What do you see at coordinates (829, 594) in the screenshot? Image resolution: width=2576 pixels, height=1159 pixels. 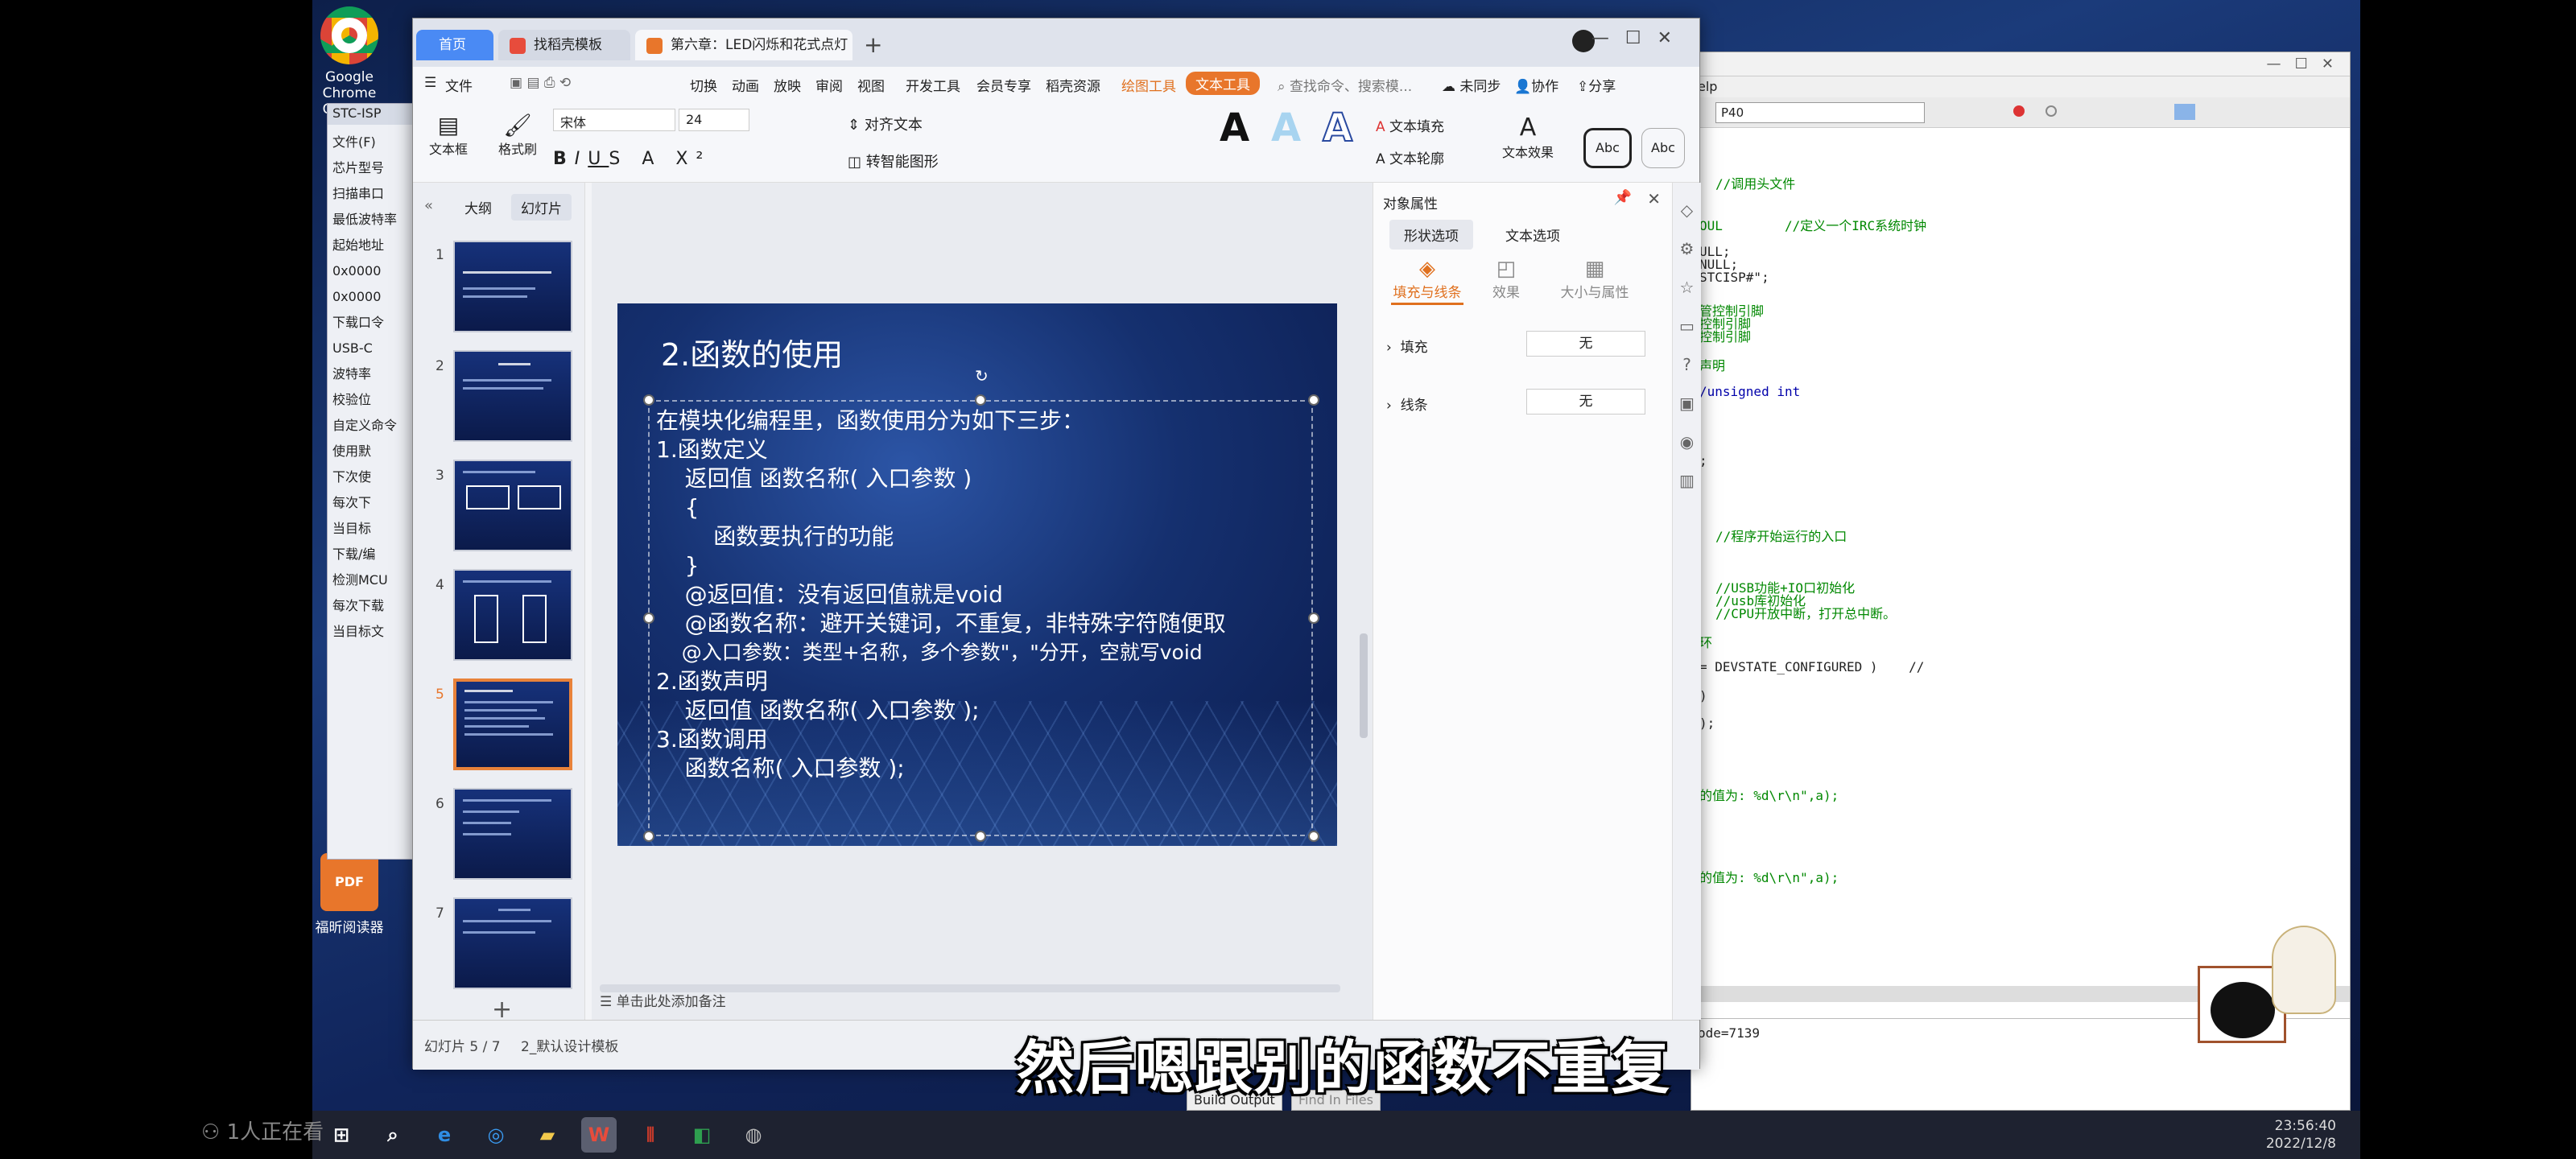 I see `slide-body-line: @返回值：没有返回值就是void` at bounding box center [829, 594].